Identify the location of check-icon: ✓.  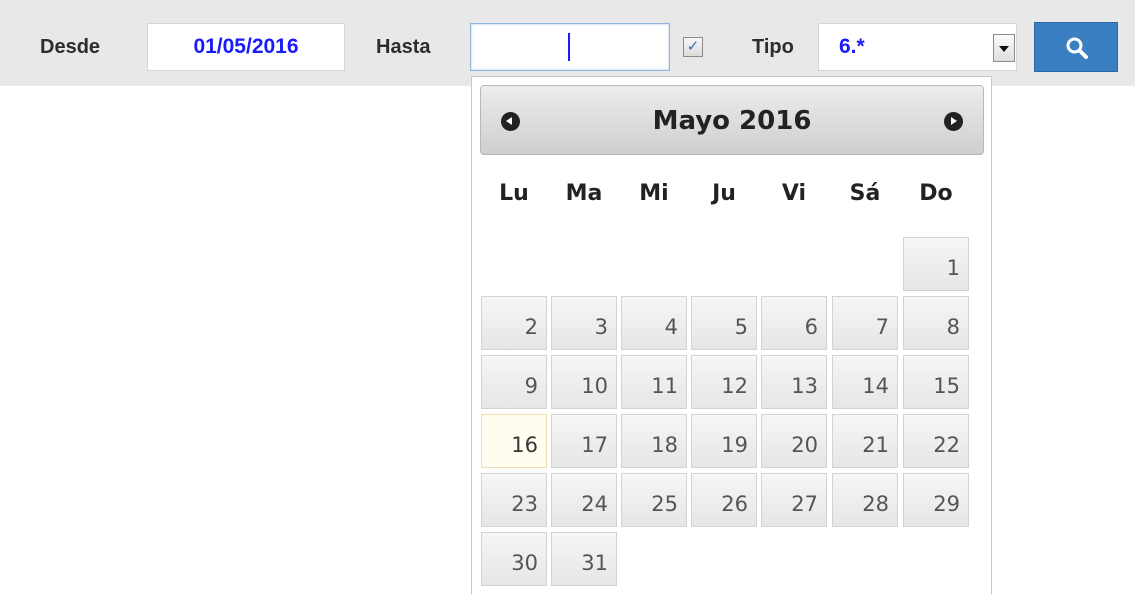
(693, 46).